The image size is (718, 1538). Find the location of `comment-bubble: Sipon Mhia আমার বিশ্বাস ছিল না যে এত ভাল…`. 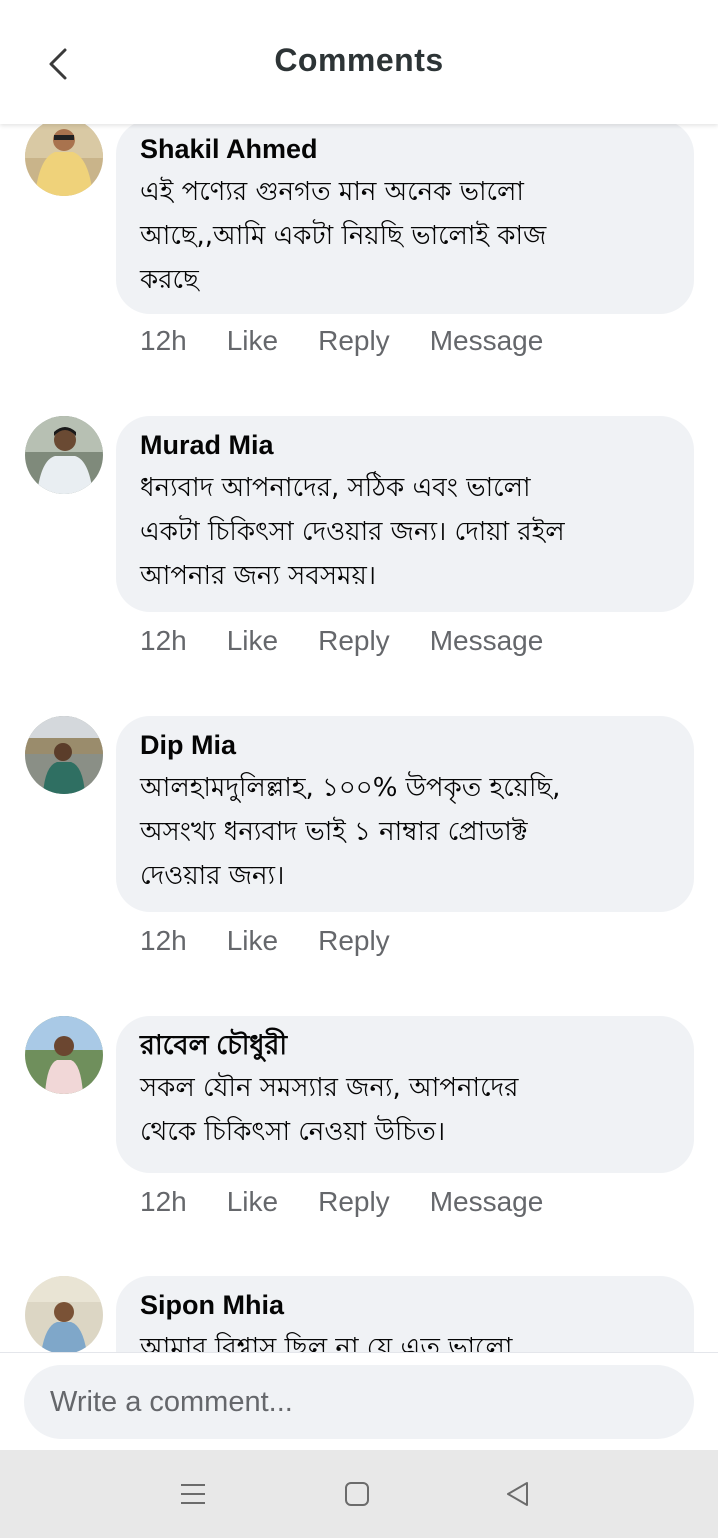

comment-bubble: Sipon Mhia আমার বিশ্বাস ছিল না যে এত ভাল… is located at coordinates (405, 1314).